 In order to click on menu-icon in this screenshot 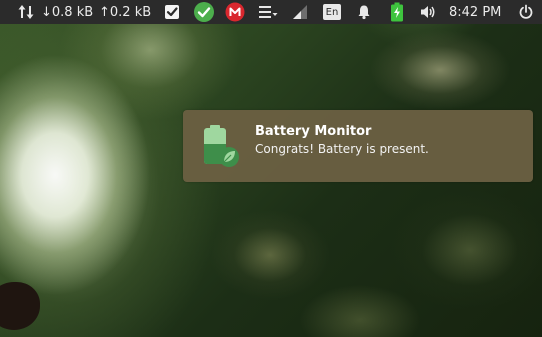, I will do `click(268, 12)`.